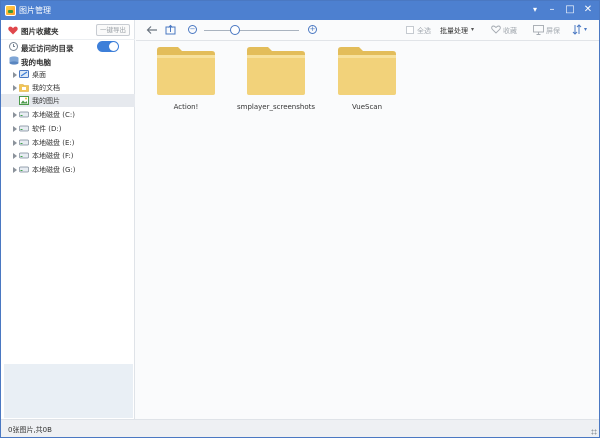 The height and width of the screenshot is (438, 600). I want to click on title-bar: 图片管理 ▾ – □ ✕, so click(300, 10).